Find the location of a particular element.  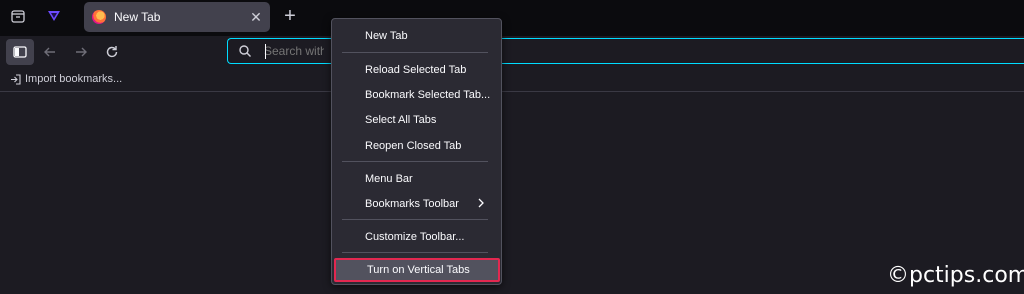

menu-item-select-all-tabs: Select All Tabs is located at coordinates (416, 120).